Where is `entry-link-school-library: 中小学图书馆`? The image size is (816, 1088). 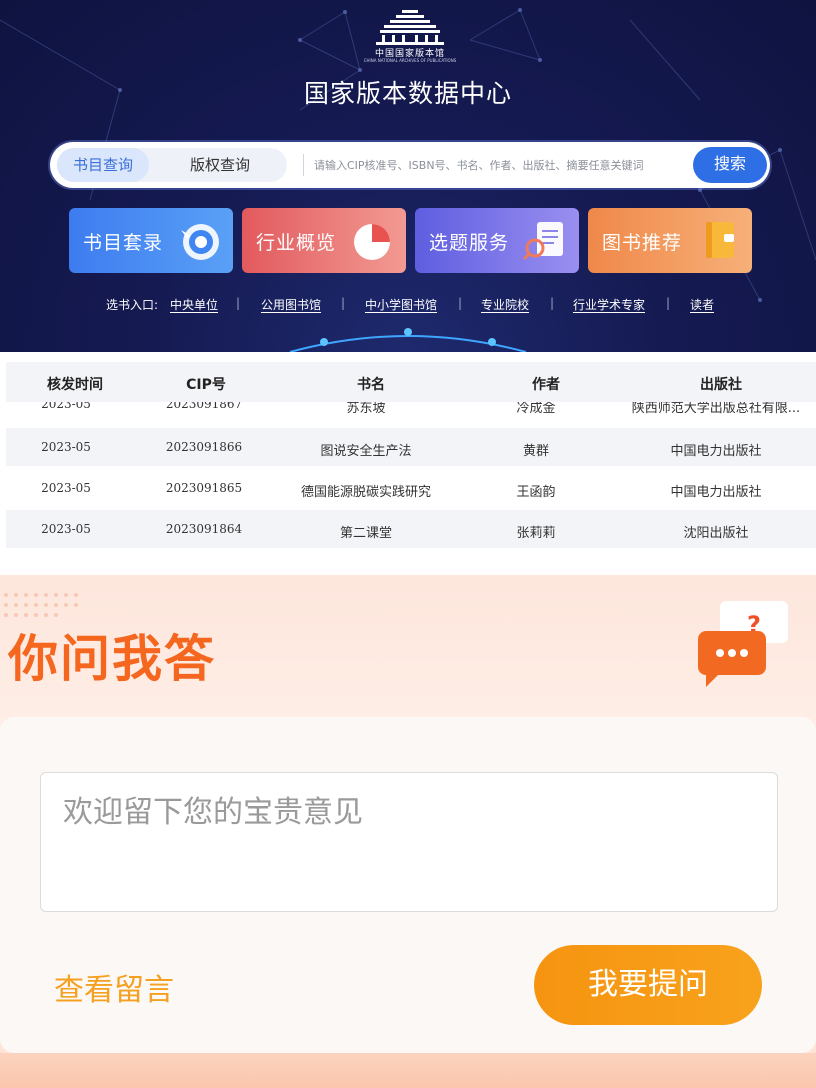 entry-link-school-library: 中小学图书馆 is located at coordinates (401, 304).